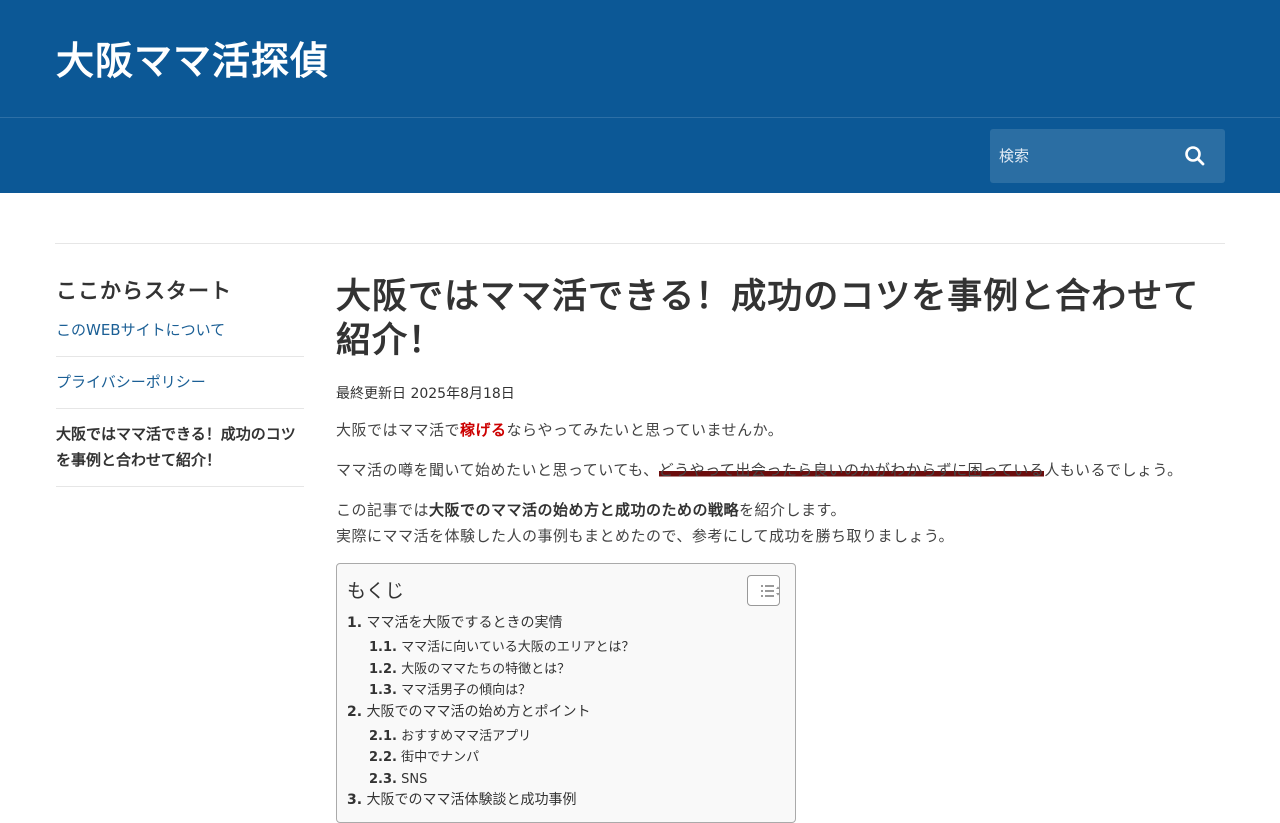 This screenshot has width=1280, height=823. I want to click on text: この記事では, so click(383, 510).